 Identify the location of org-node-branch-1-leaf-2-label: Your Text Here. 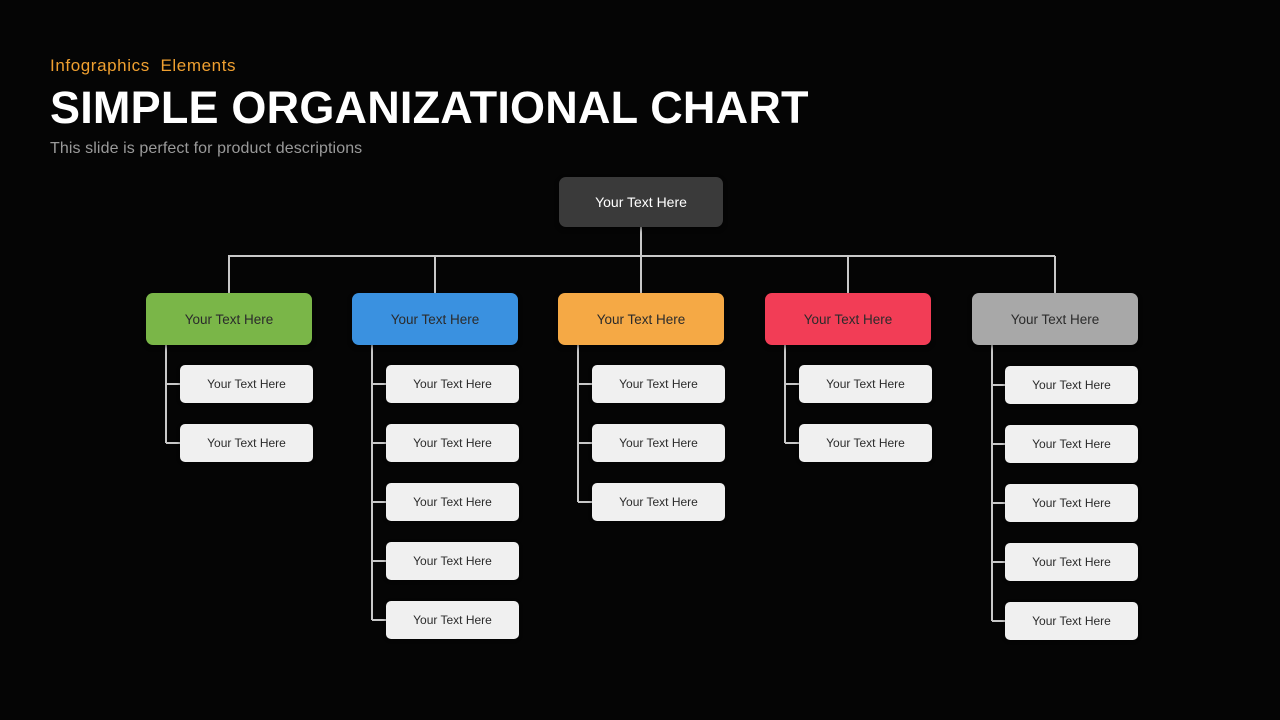
(246, 443).